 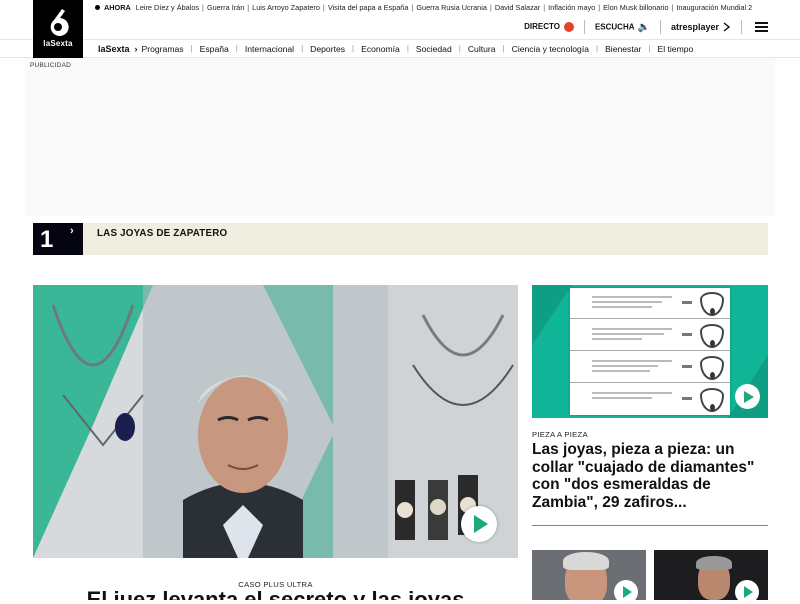 What do you see at coordinates (97, 7) in the screenshot?
I see `ticker-dot-icon` at bounding box center [97, 7].